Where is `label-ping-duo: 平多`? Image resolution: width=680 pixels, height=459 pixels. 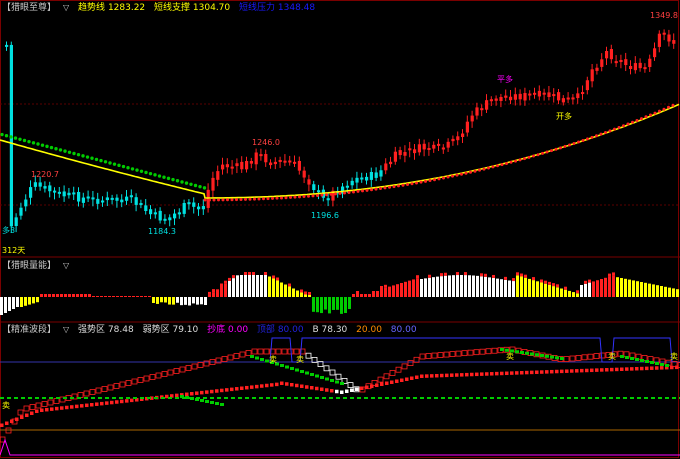 label-ping-duo: 平多 is located at coordinates (505, 79).